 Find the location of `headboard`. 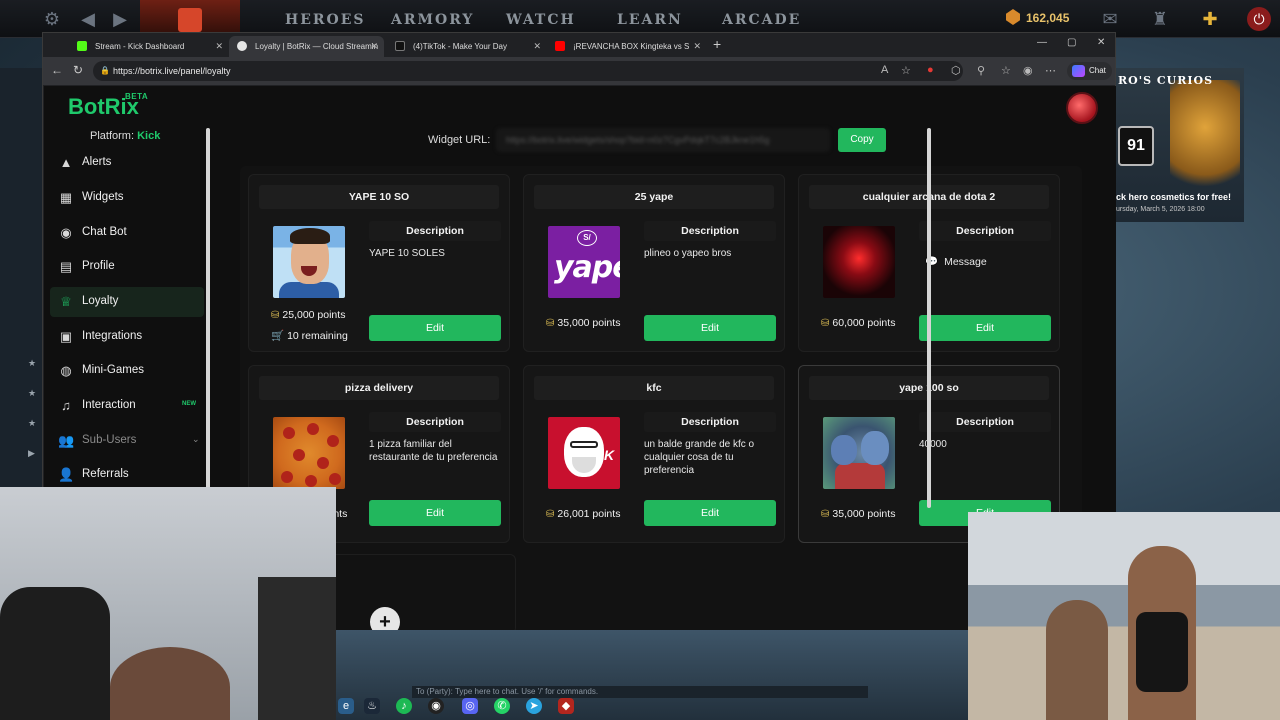

headboard is located at coordinates (297, 648).